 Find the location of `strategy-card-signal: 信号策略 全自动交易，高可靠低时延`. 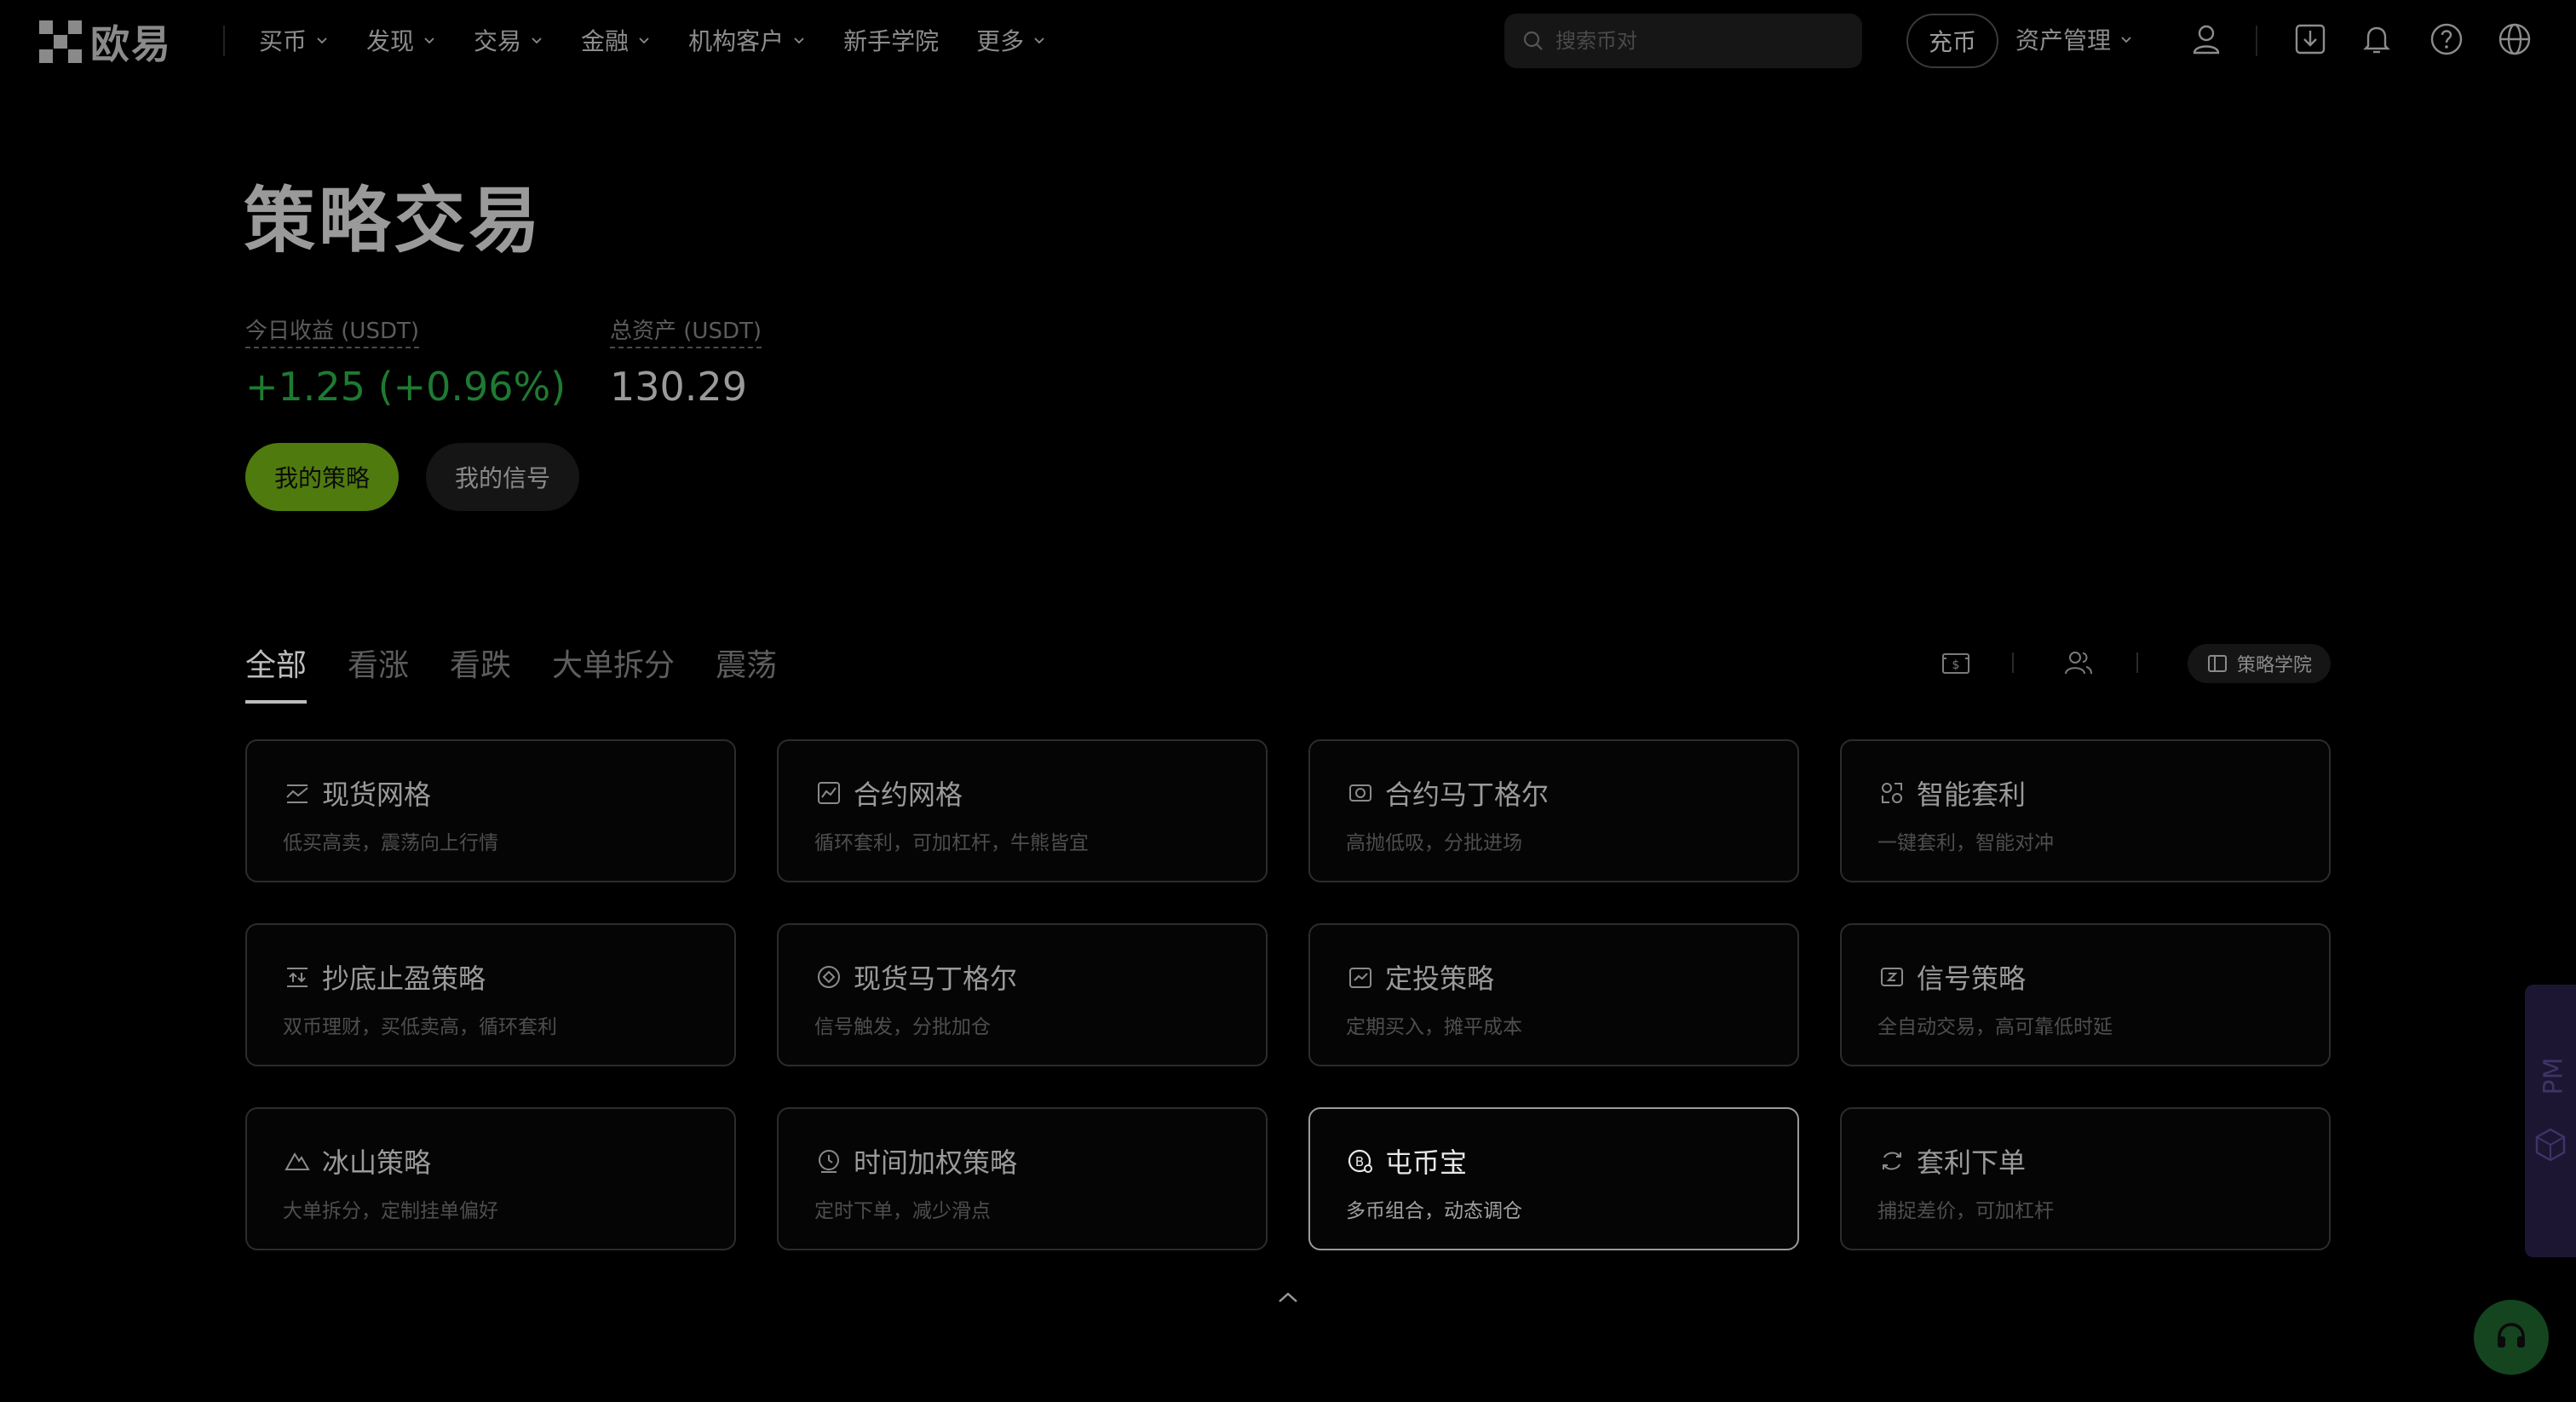

strategy-card-signal: 信号策略 全自动交易，高可靠低时延 is located at coordinates (2086, 994).